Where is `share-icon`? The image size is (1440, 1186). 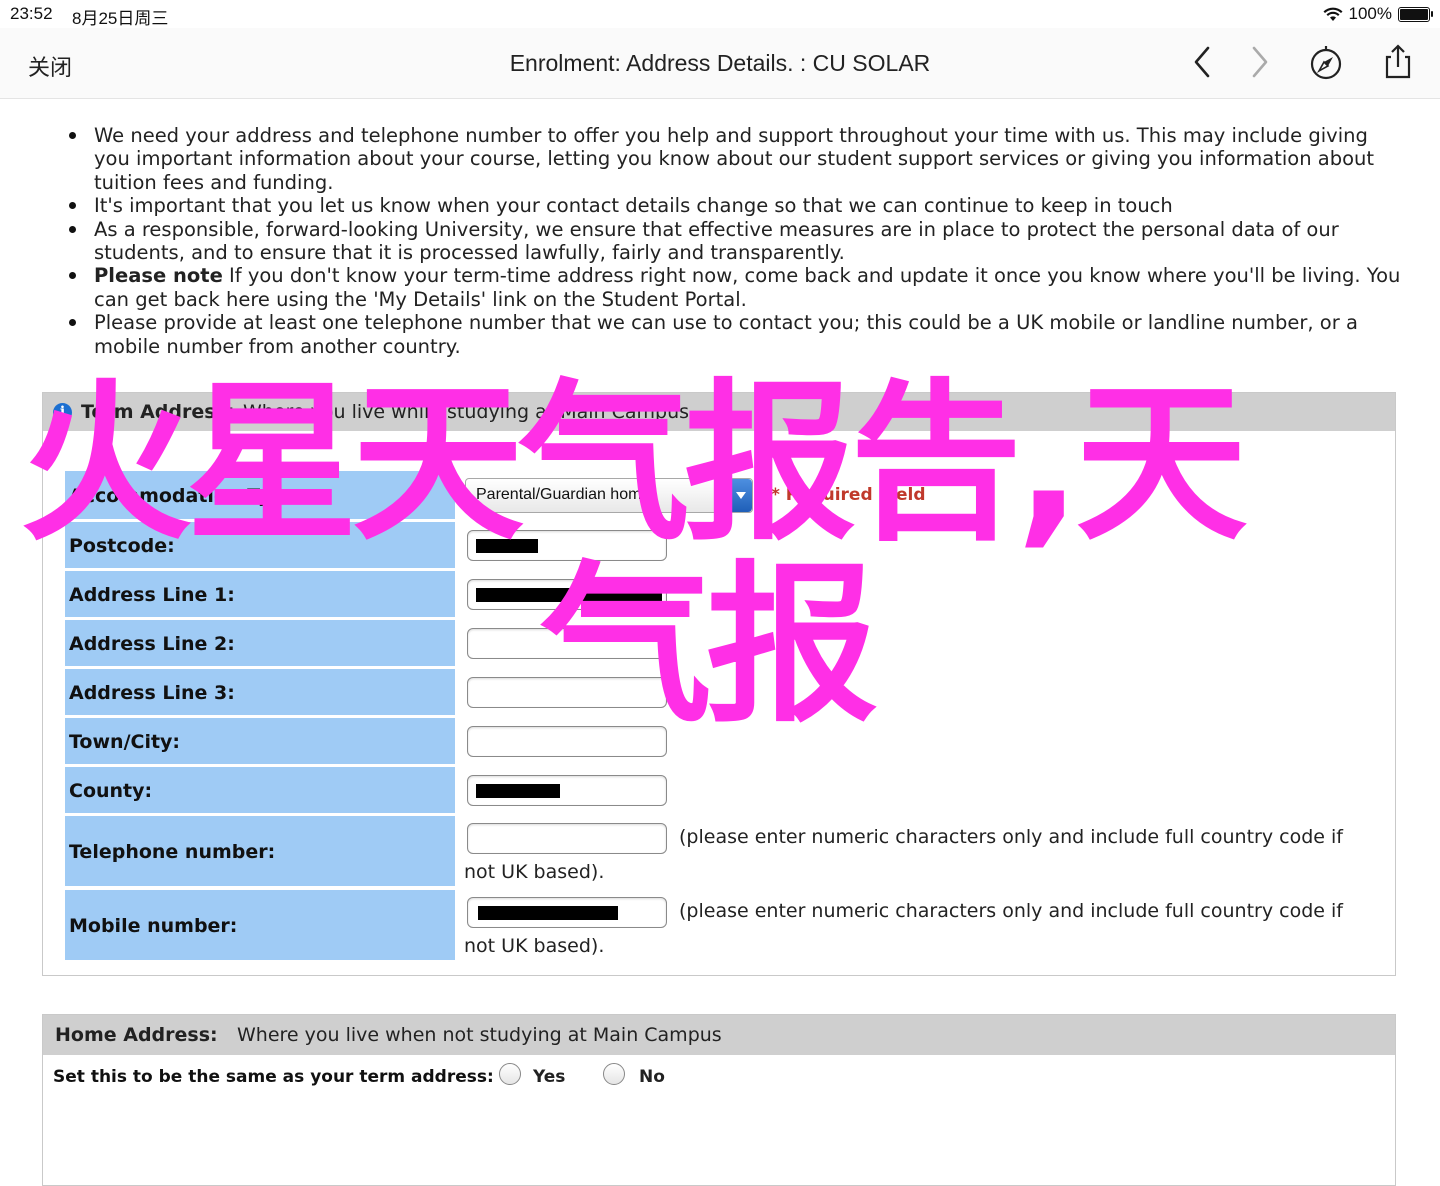
share-icon is located at coordinates (1398, 62).